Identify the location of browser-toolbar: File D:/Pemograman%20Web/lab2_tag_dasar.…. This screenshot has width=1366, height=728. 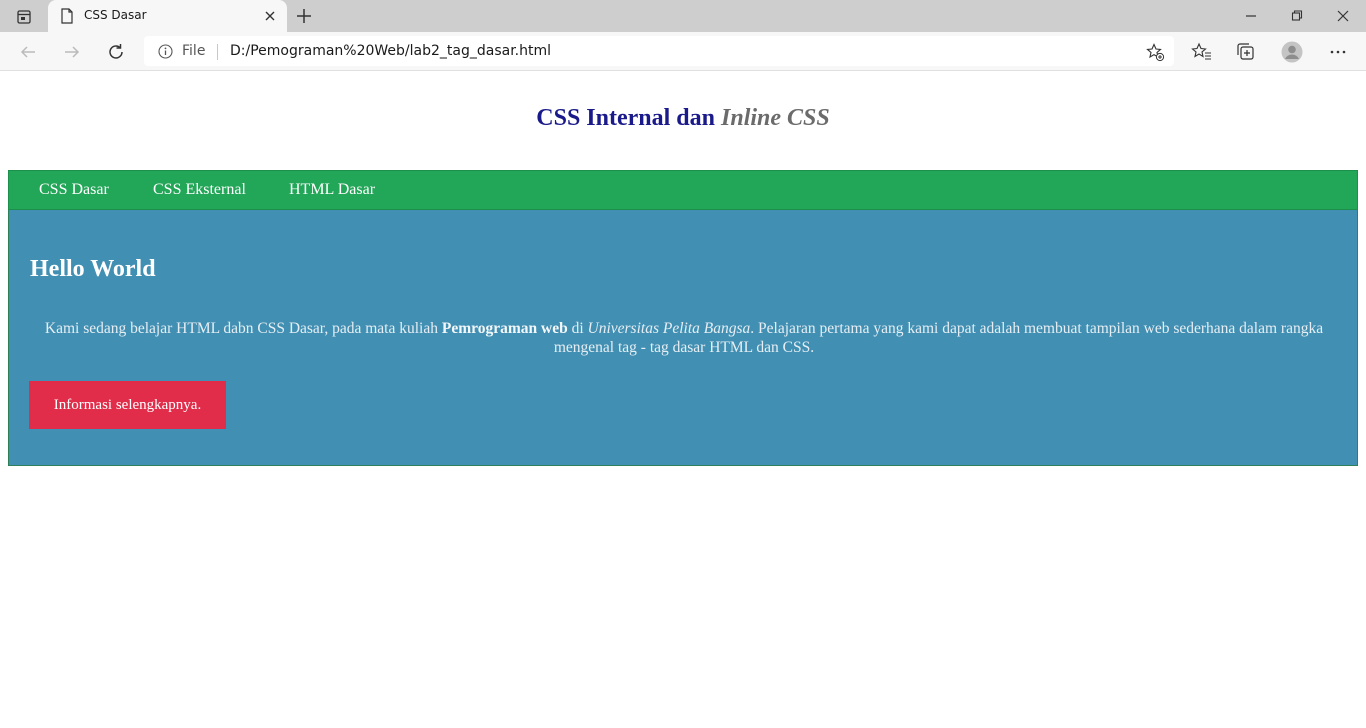
(683, 51).